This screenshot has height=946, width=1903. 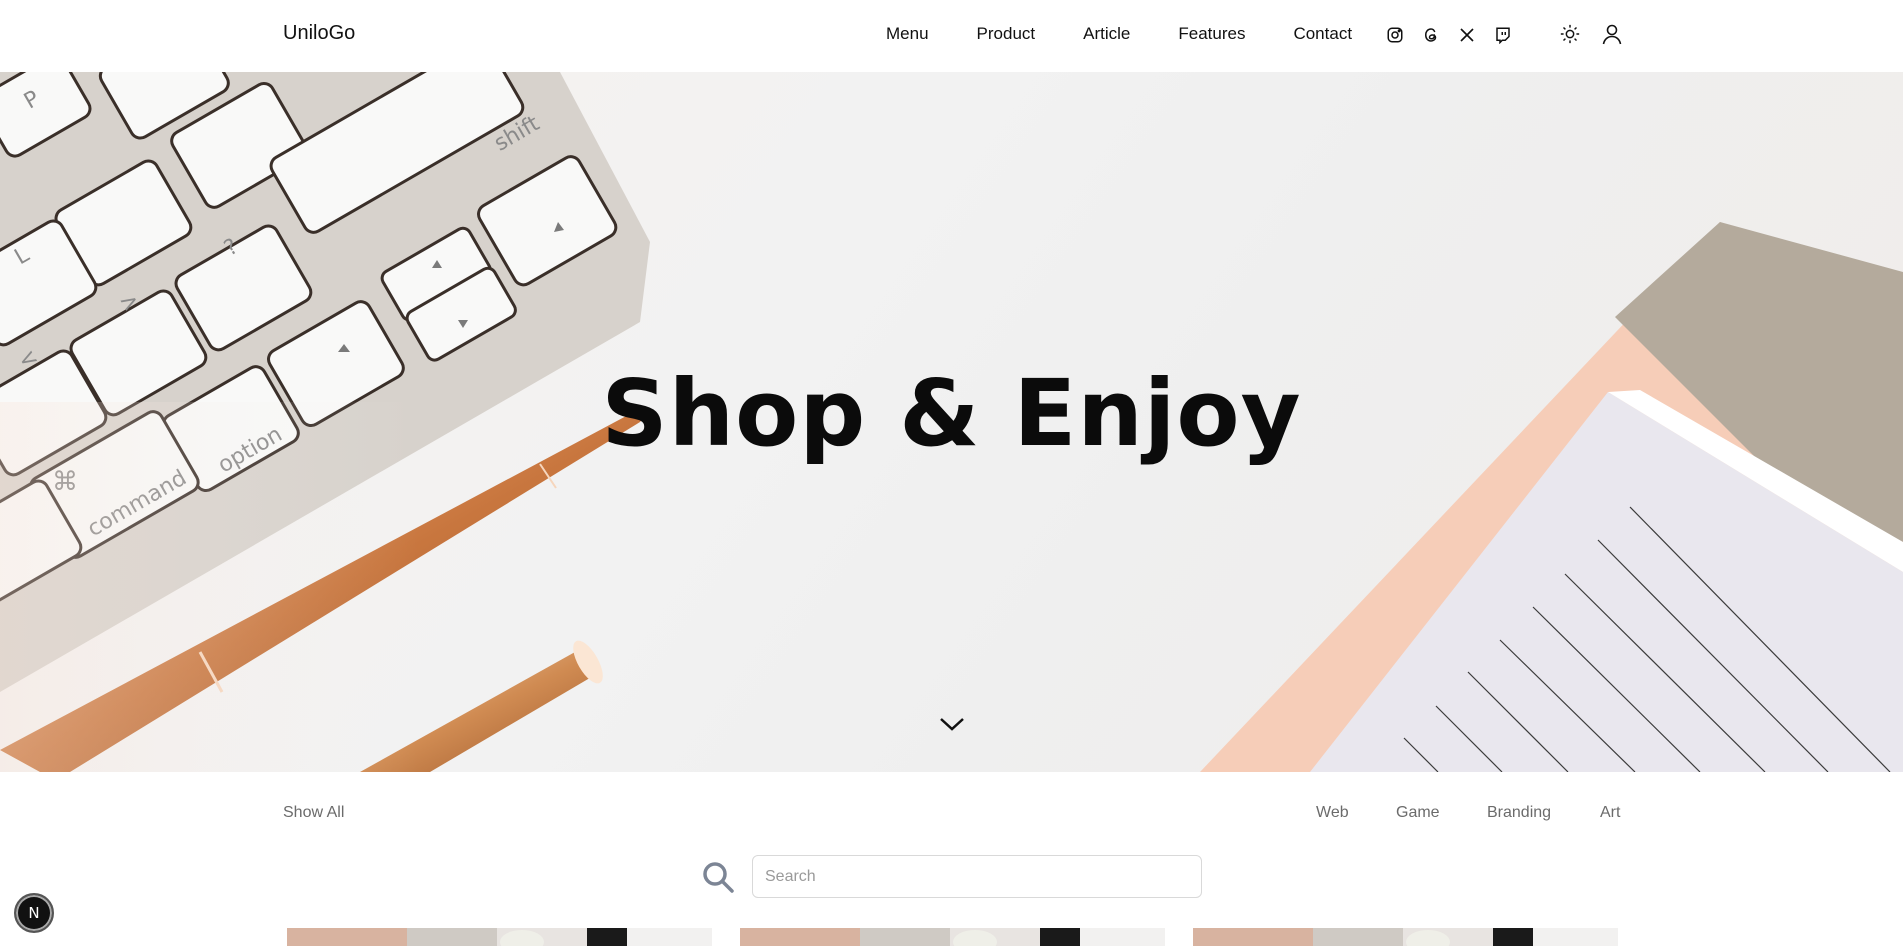 What do you see at coordinates (319, 33) in the screenshot?
I see `site-logo: UniloGo` at bounding box center [319, 33].